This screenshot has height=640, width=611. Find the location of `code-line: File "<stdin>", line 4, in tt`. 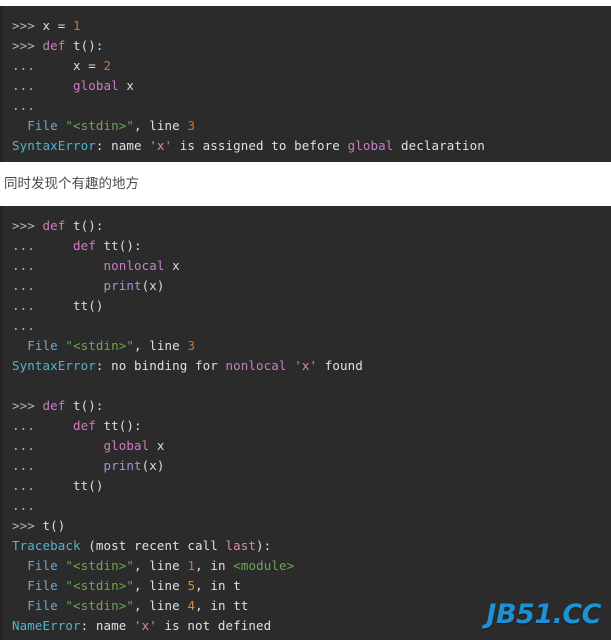

code-line: File "<stdin>", line 4, in tt is located at coordinates (307, 606).